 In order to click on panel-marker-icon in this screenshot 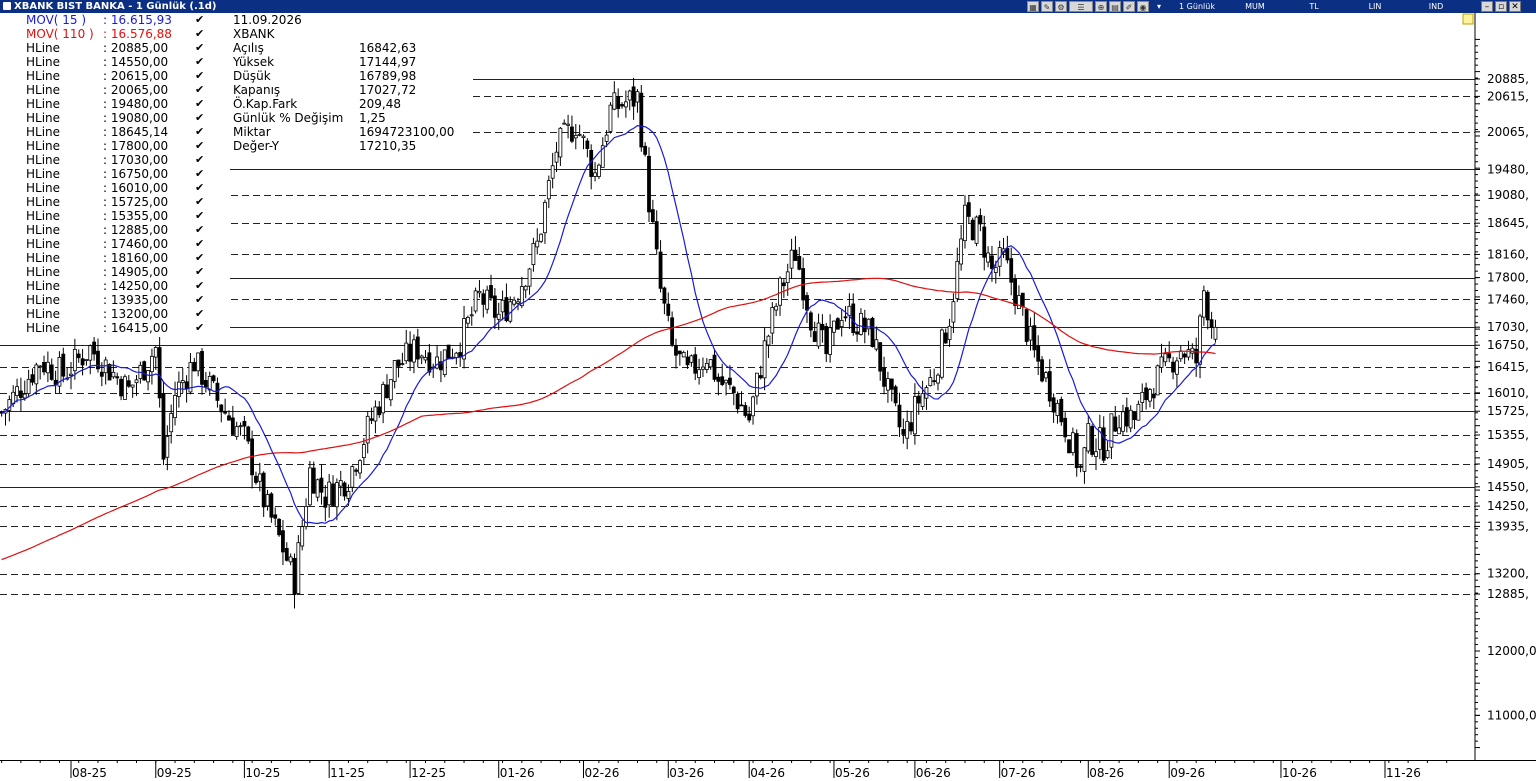, I will do `click(1468, 19)`.